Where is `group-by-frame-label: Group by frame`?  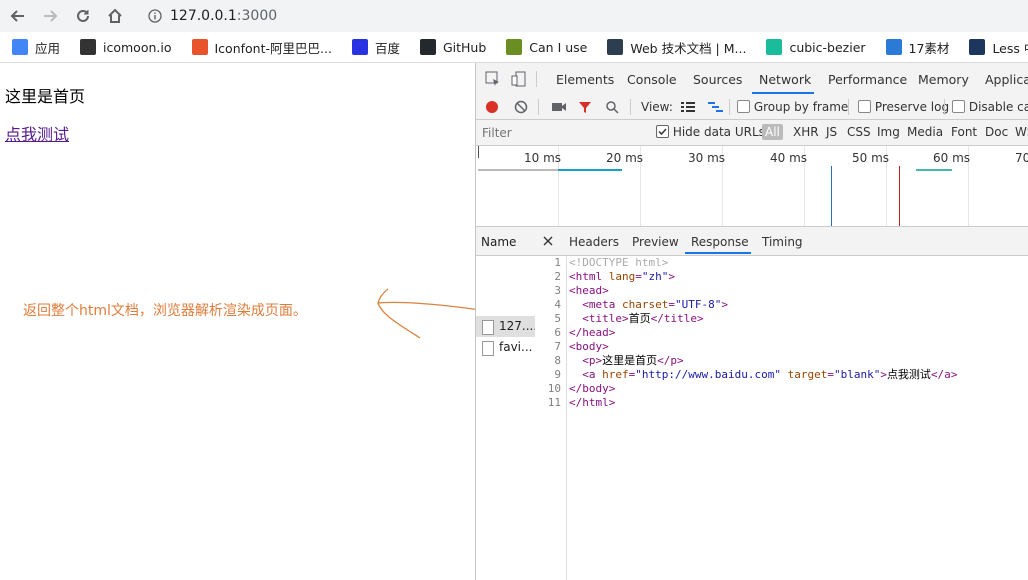 group-by-frame-label: Group by frame is located at coordinates (801, 107).